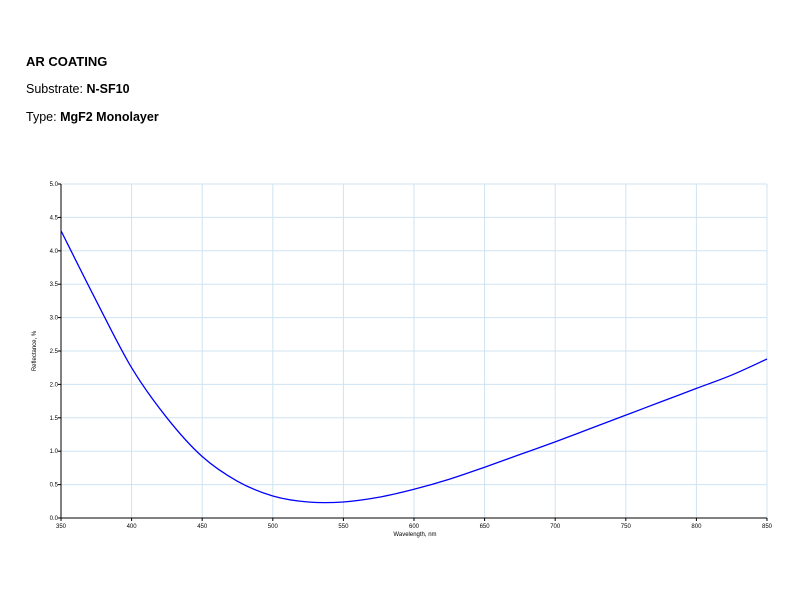  I want to click on y-tick-labels: 0.0 0.5 1.0 1.5 2.0 2.5 3.0 3.5 4.0 4.5 5.0, so click(54, 352).